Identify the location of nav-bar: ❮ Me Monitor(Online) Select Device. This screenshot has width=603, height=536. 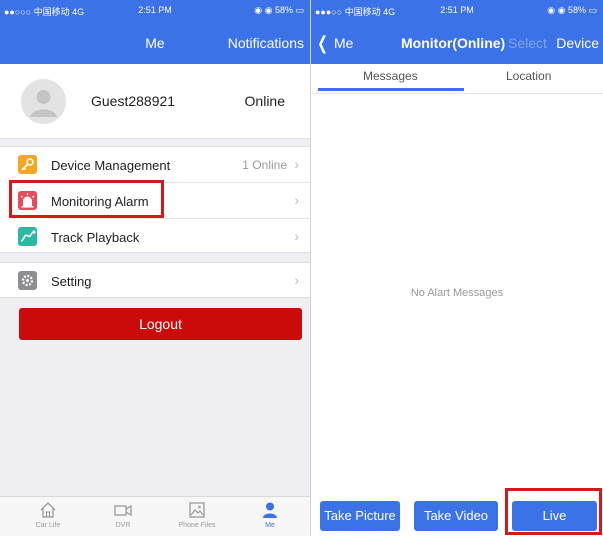
(457, 43).